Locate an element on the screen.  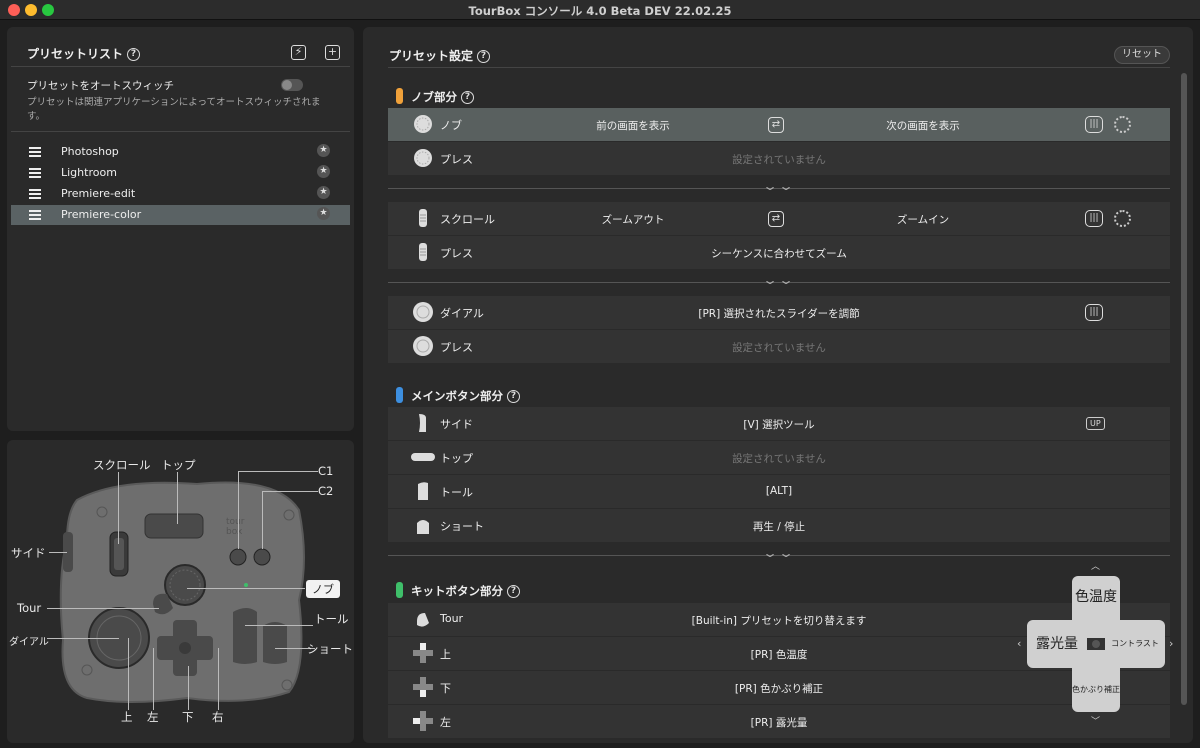
setting-row-tall: トール [ALT] is located at coordinates (779, 491).